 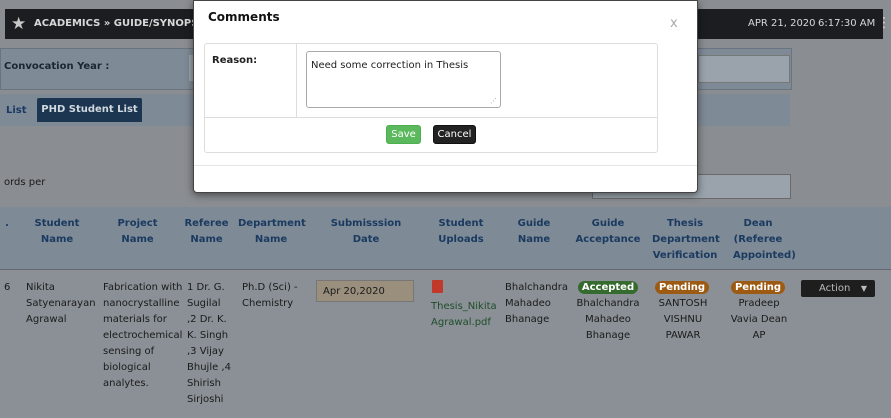 What do you see at coordinates (235, 60) in the screenshot?
I see `reason-label: Reason:` at bounding box center [235, 60].